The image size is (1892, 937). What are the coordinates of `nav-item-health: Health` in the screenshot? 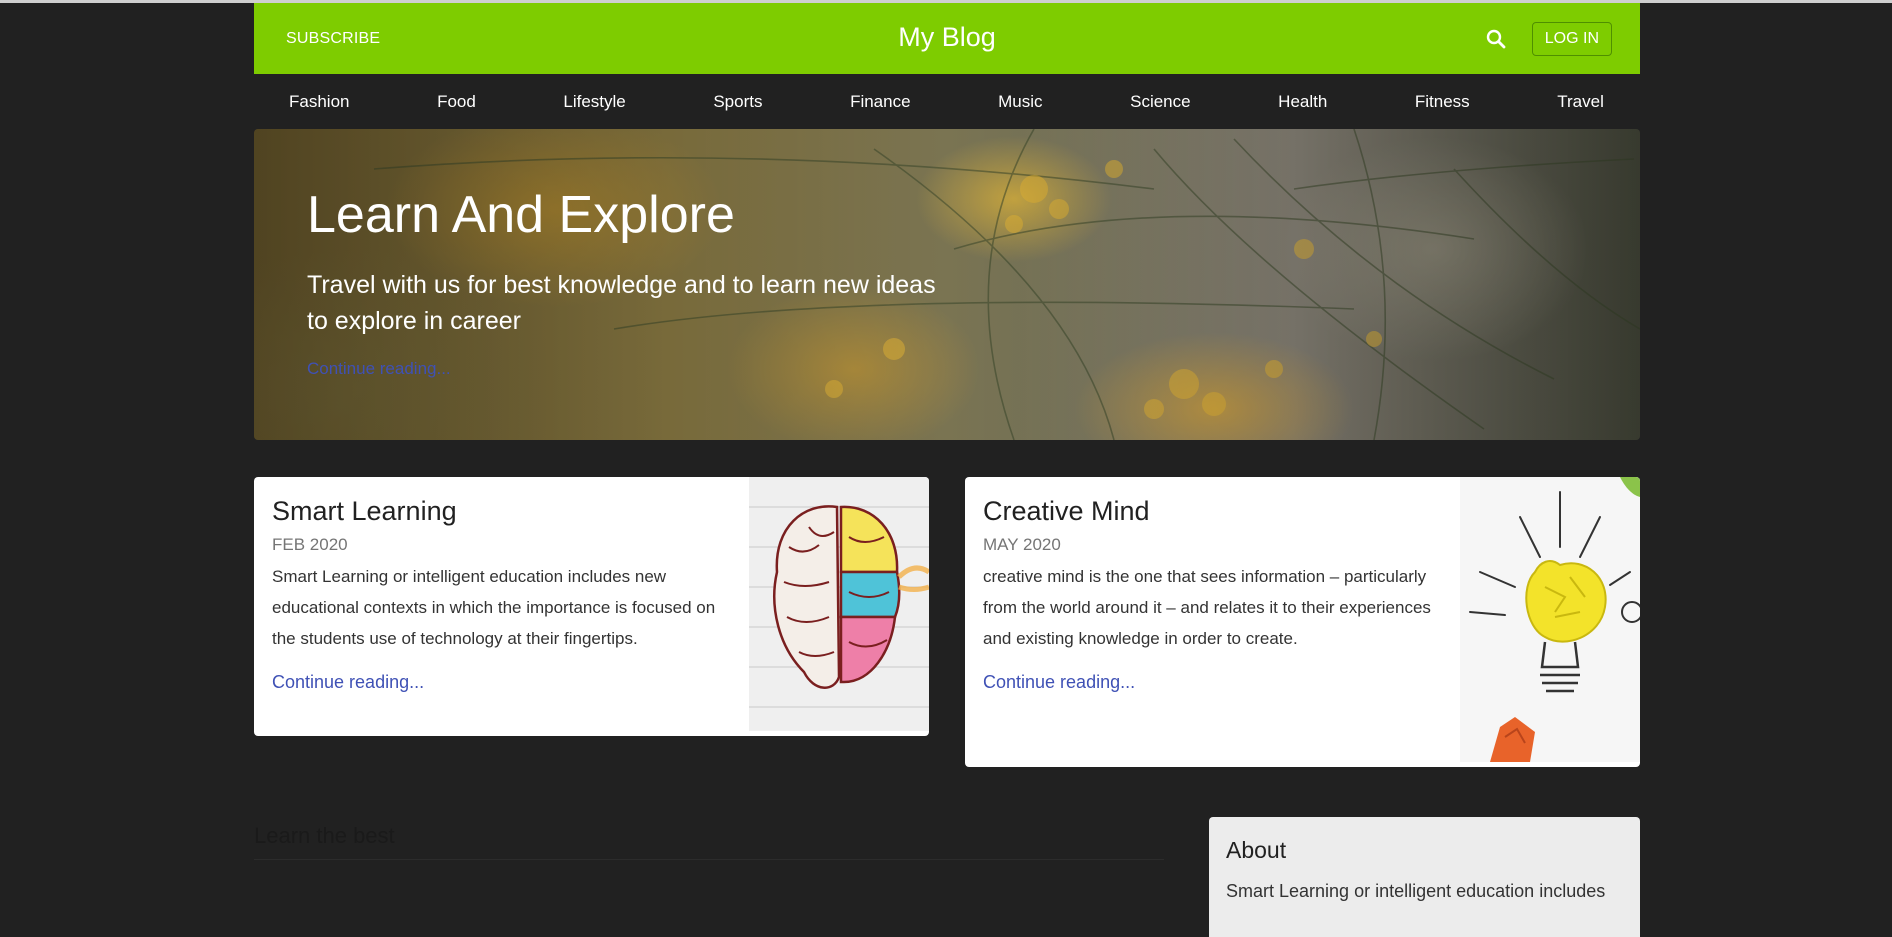 It's located at (1302, 102).